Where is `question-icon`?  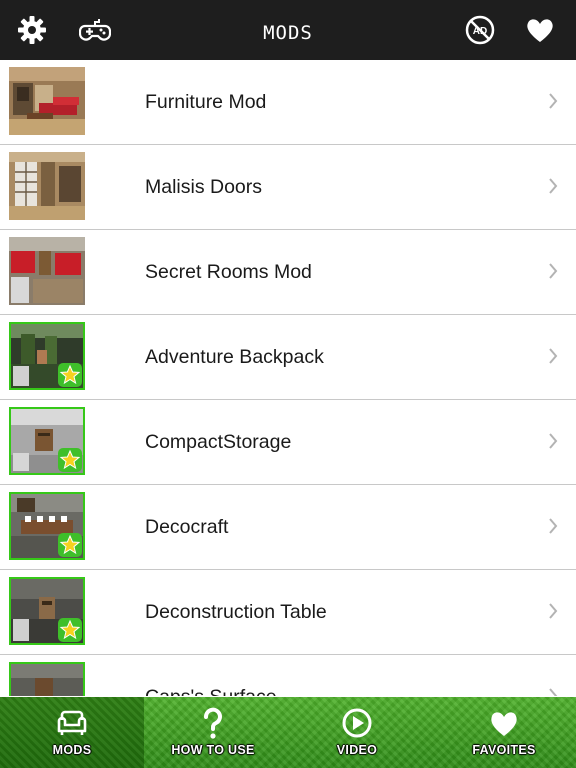 question-icon is located at coordinates (213, 723).